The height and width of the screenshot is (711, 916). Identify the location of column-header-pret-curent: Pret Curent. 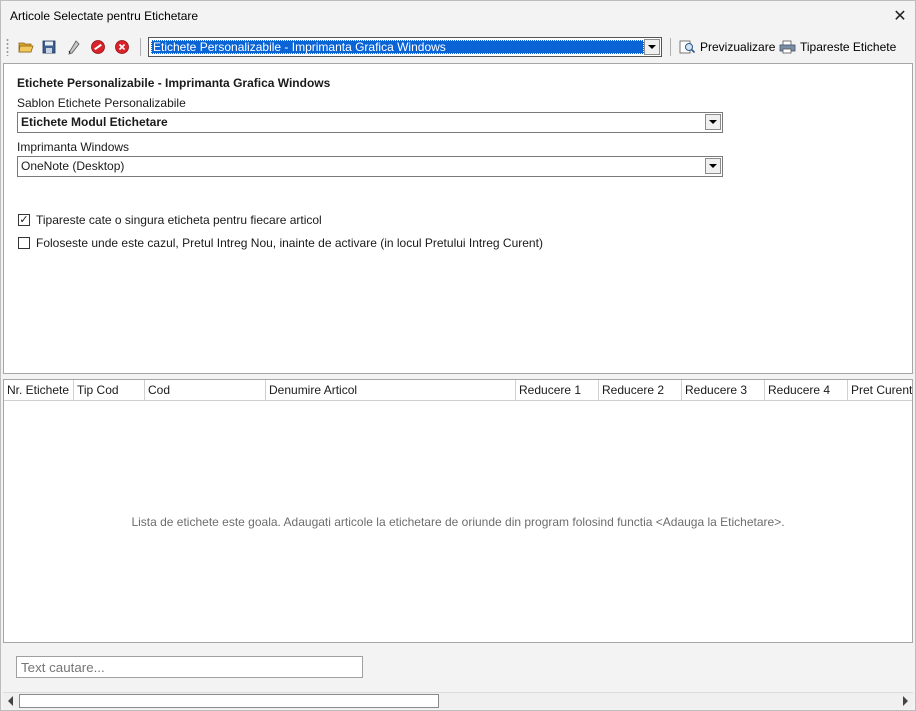
(880, 390).